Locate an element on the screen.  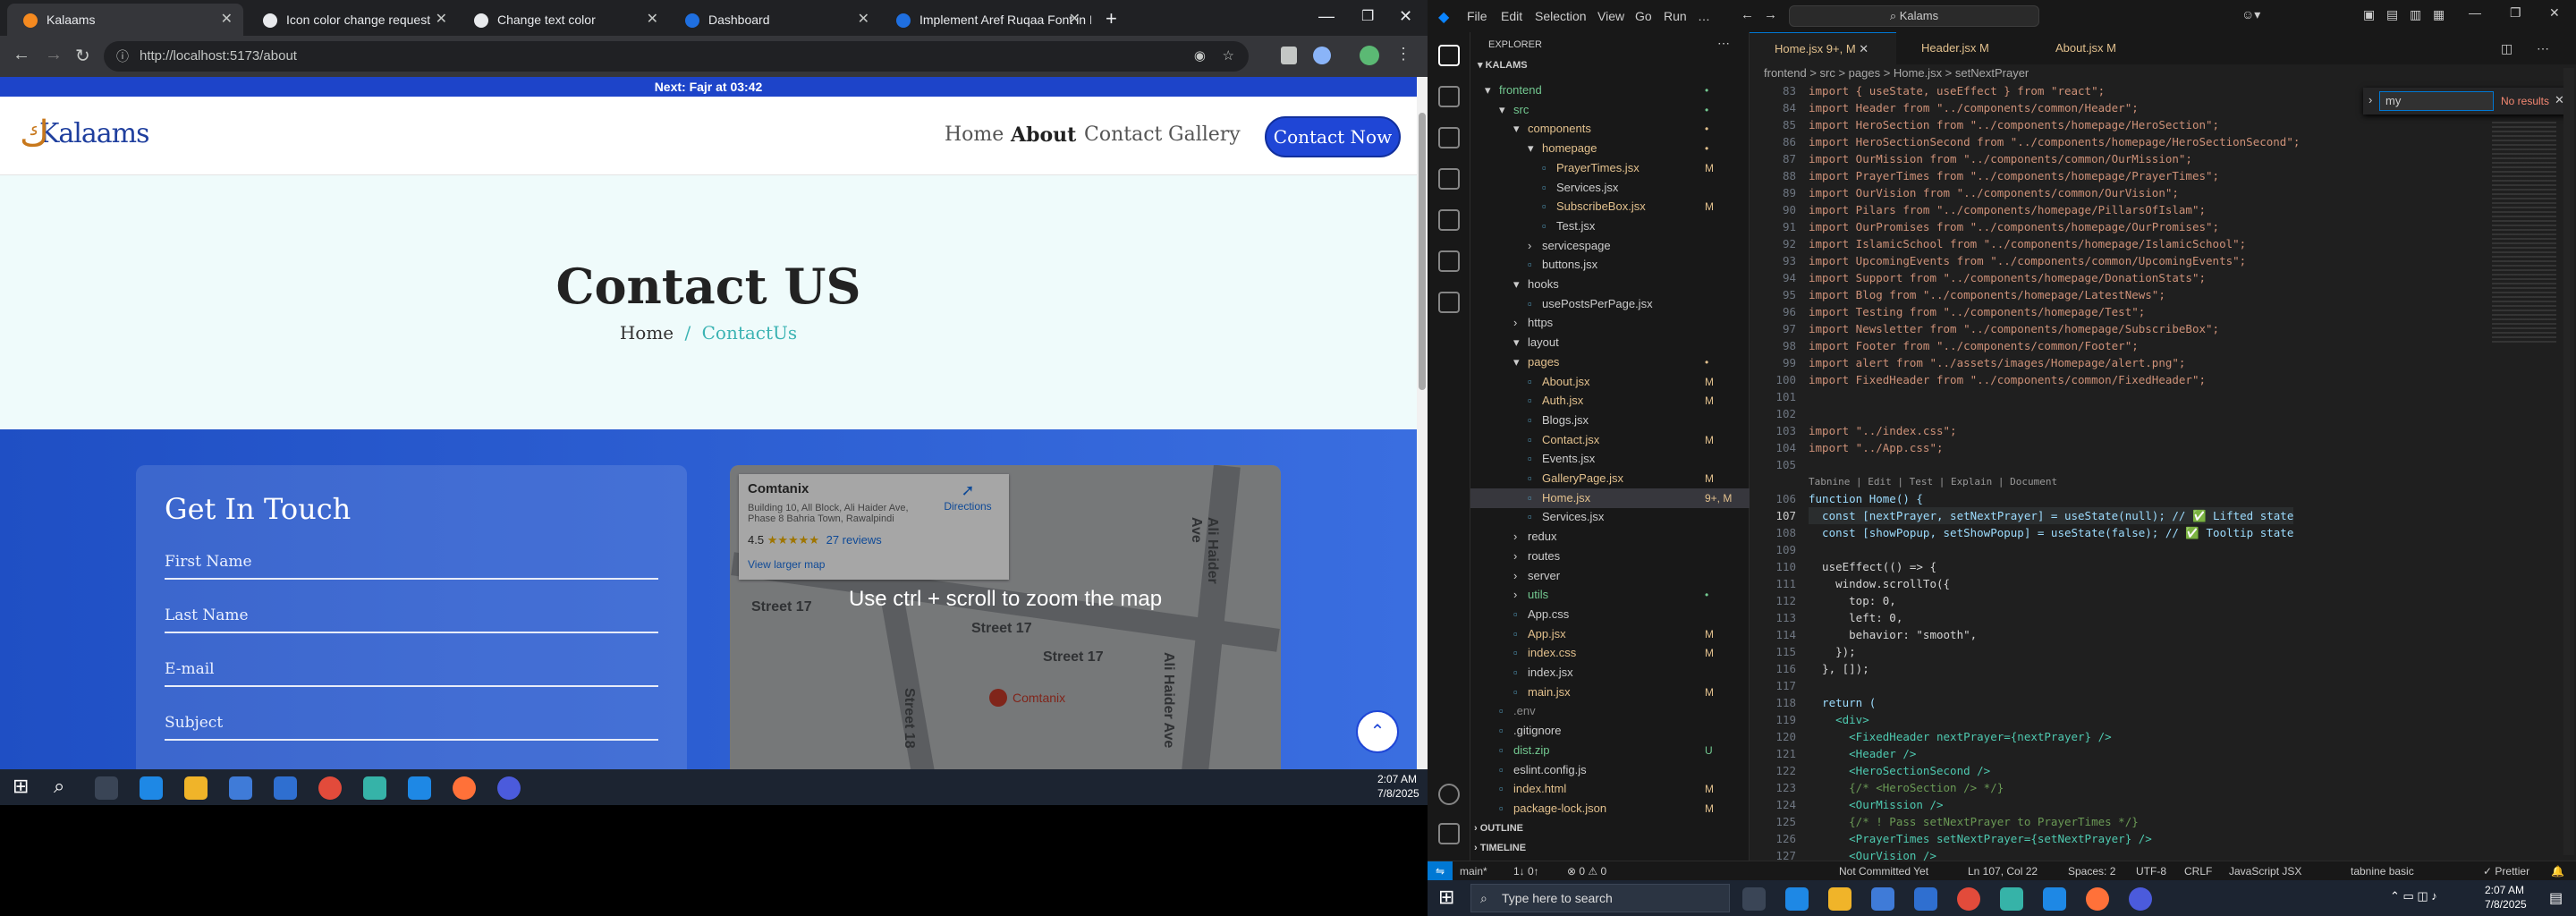
extension-icon is located at coordinates (1289, 55).